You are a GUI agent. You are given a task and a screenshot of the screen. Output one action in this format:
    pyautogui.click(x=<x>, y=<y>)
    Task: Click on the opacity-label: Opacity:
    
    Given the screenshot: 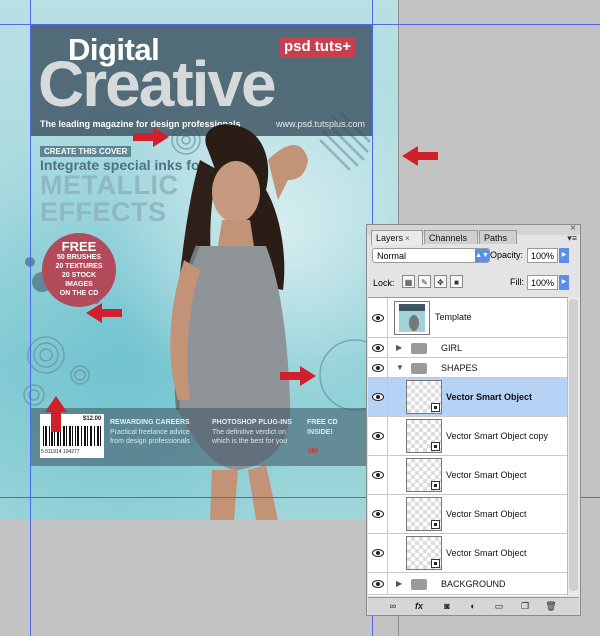 What is the action you would take?
    pyautogui.click(x=507, y=255)
    